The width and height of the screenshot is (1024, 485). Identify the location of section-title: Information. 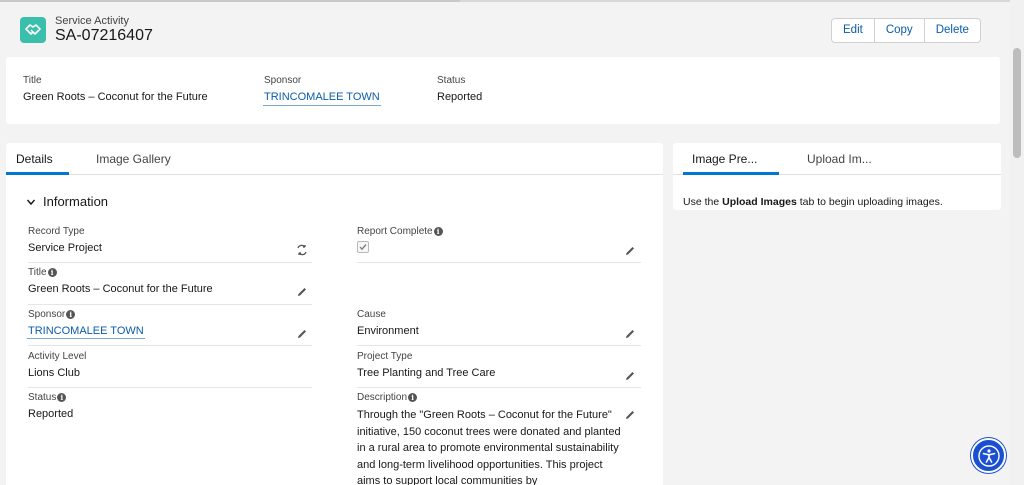
(76, 201).